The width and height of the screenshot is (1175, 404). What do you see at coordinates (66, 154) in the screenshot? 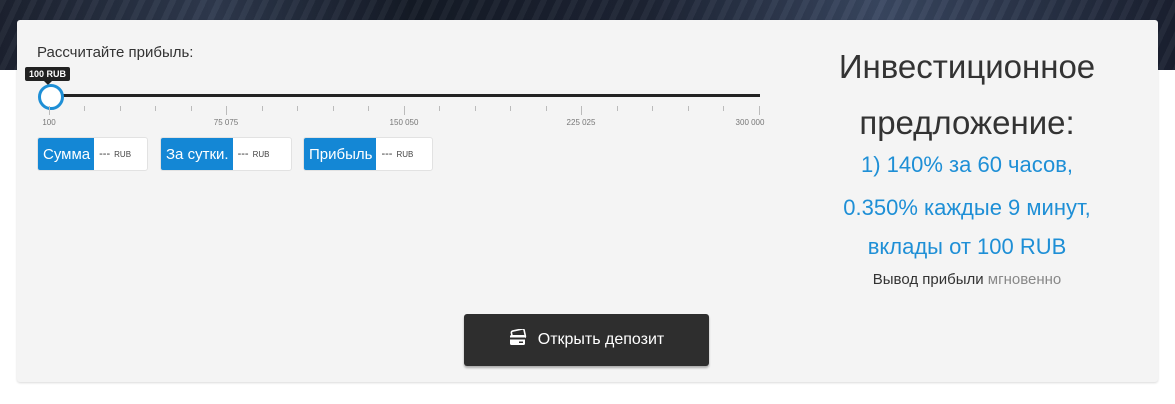
I see `sum-label: Сумма` at bounding box center [66, 154].